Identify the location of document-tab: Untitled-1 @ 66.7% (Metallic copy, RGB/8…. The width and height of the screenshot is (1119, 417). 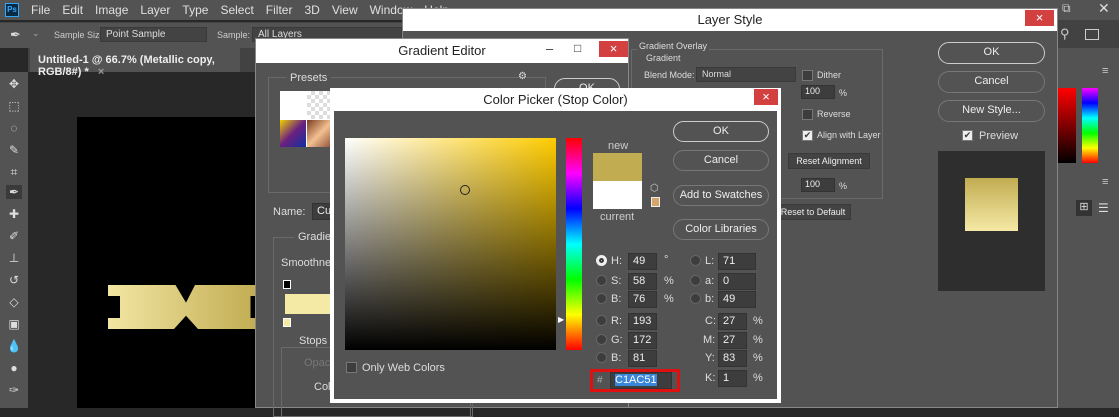
(135, 63).